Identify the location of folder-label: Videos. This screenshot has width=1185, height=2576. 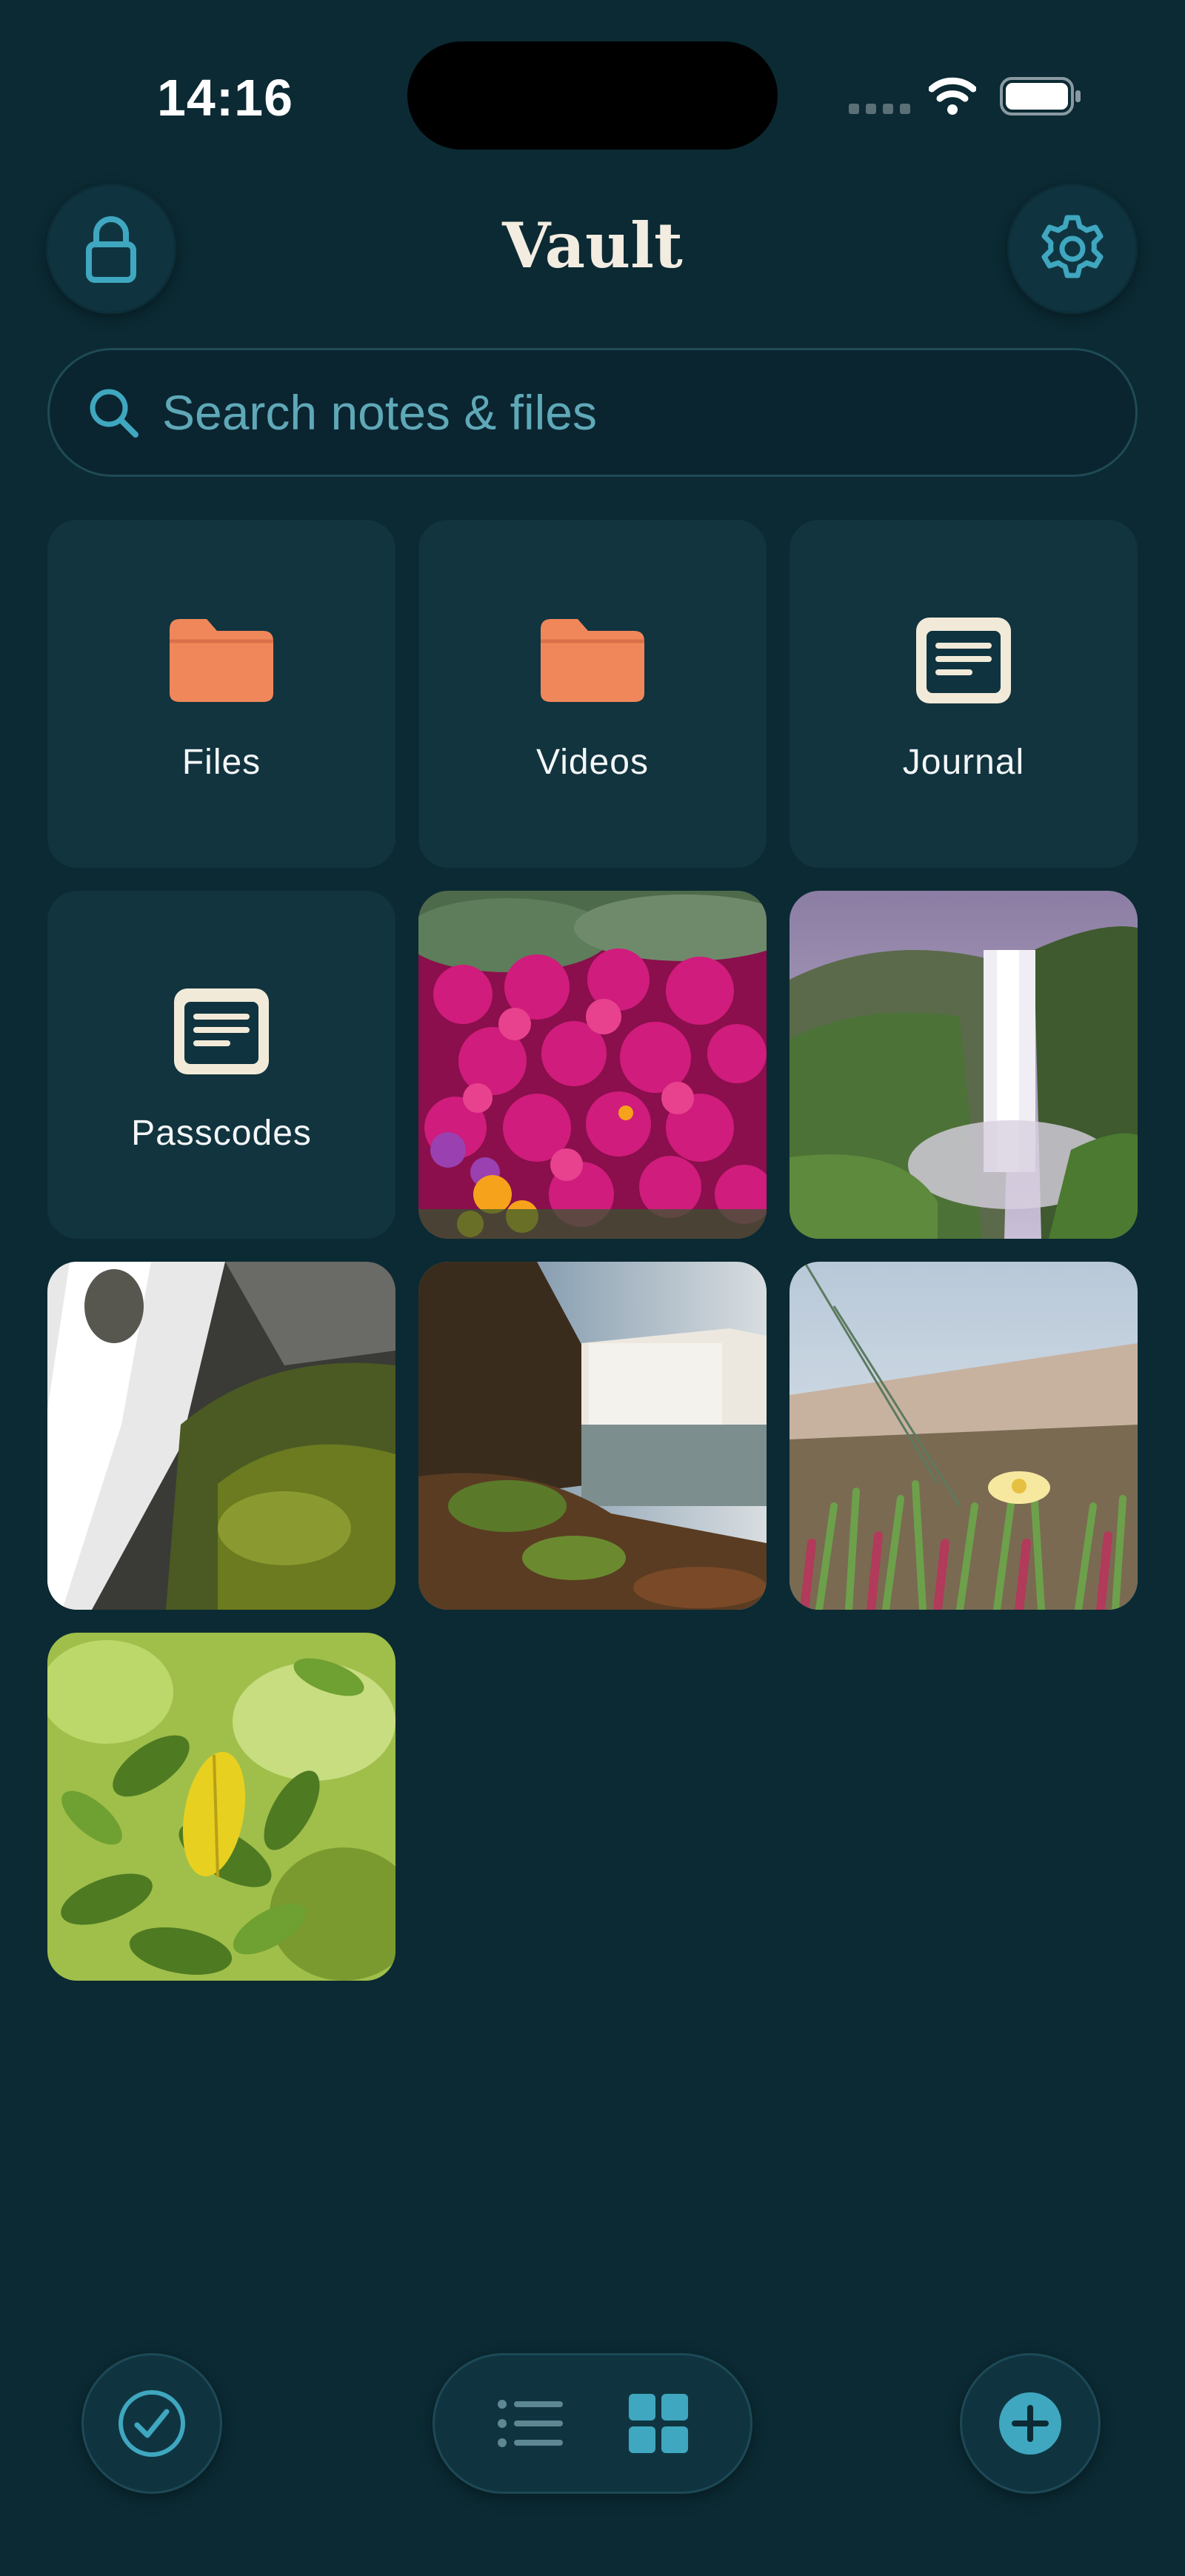
(592, 762).